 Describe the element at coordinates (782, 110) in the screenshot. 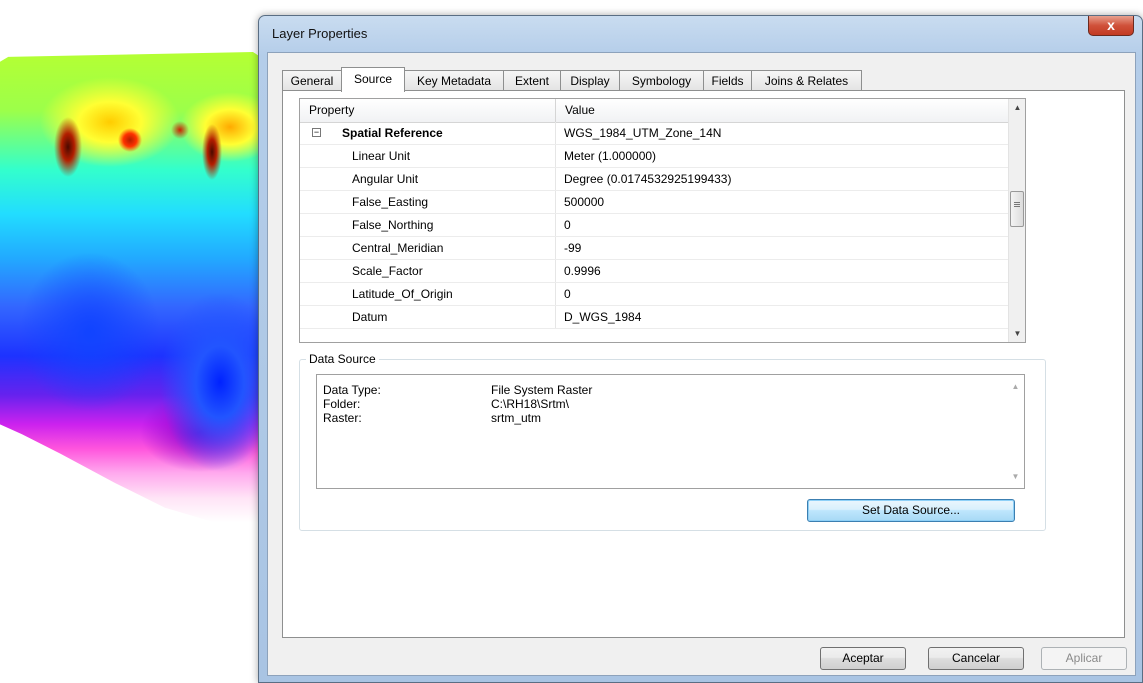

I see `column-header-value: Value` at that location.